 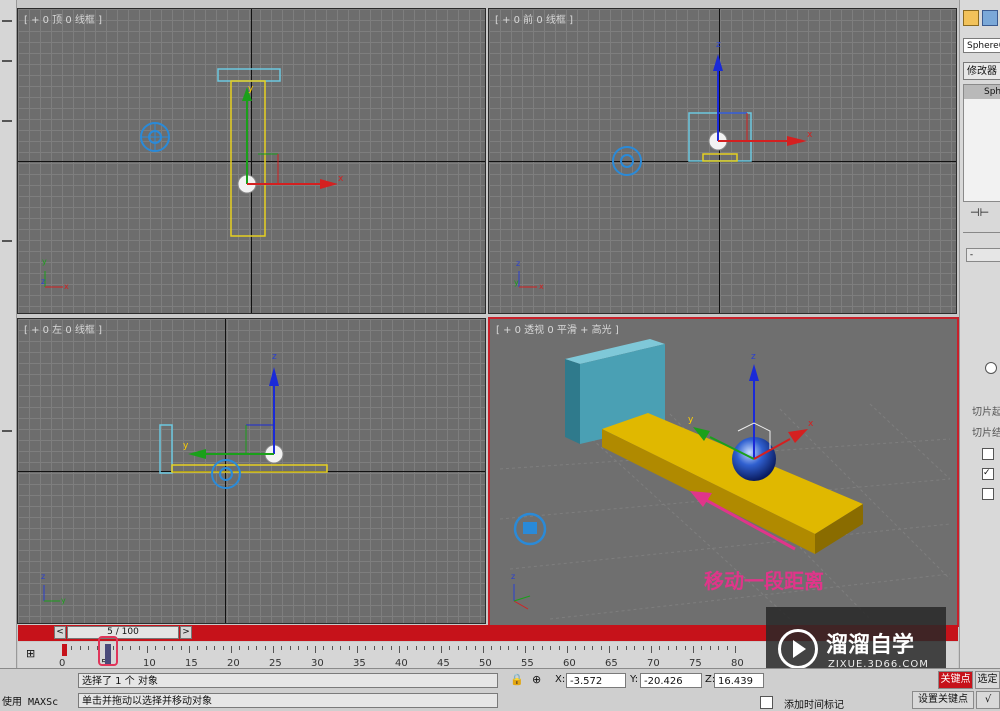 What do you see at coordinates (7, 121) in the screenshot?
I see `toolbar-mark` at bounding box center [7, 121].